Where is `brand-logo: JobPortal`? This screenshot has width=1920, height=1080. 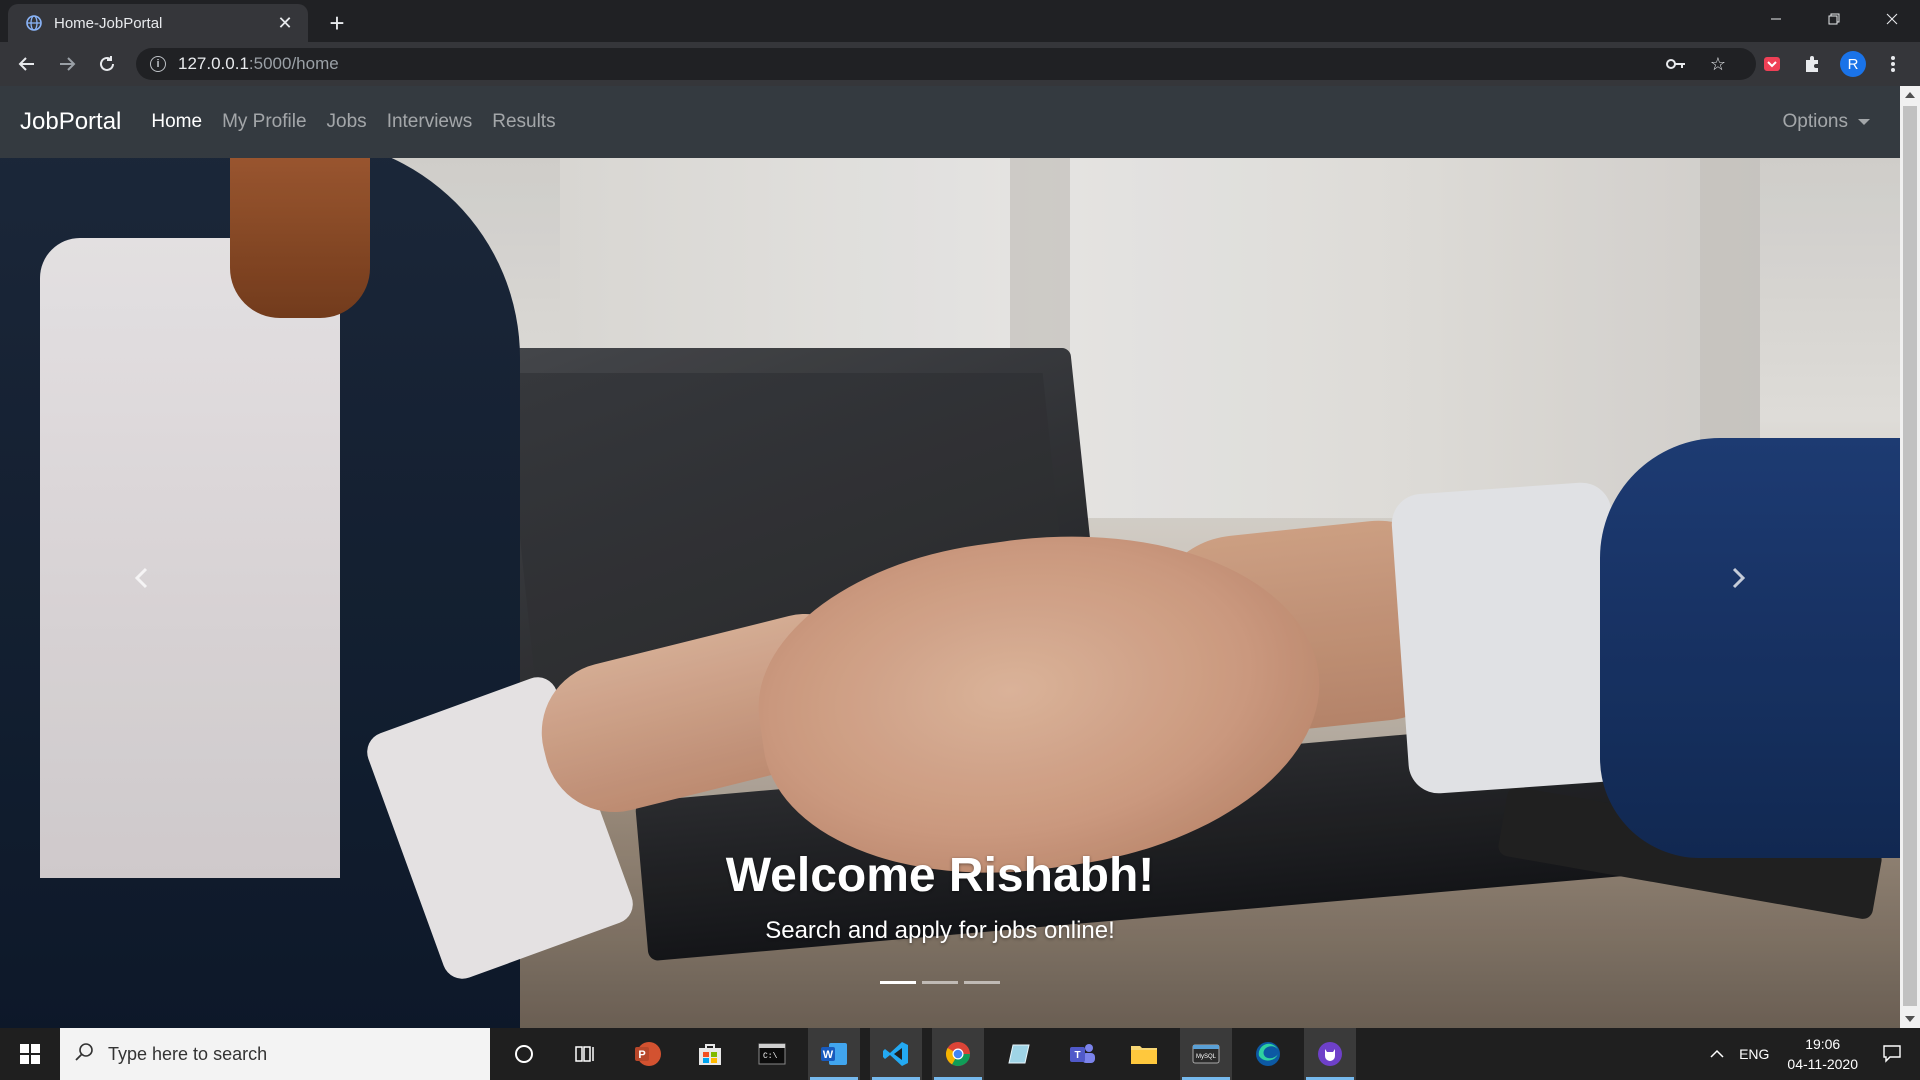 brand-logo: JobPortal is located at coordinates (70, 122).